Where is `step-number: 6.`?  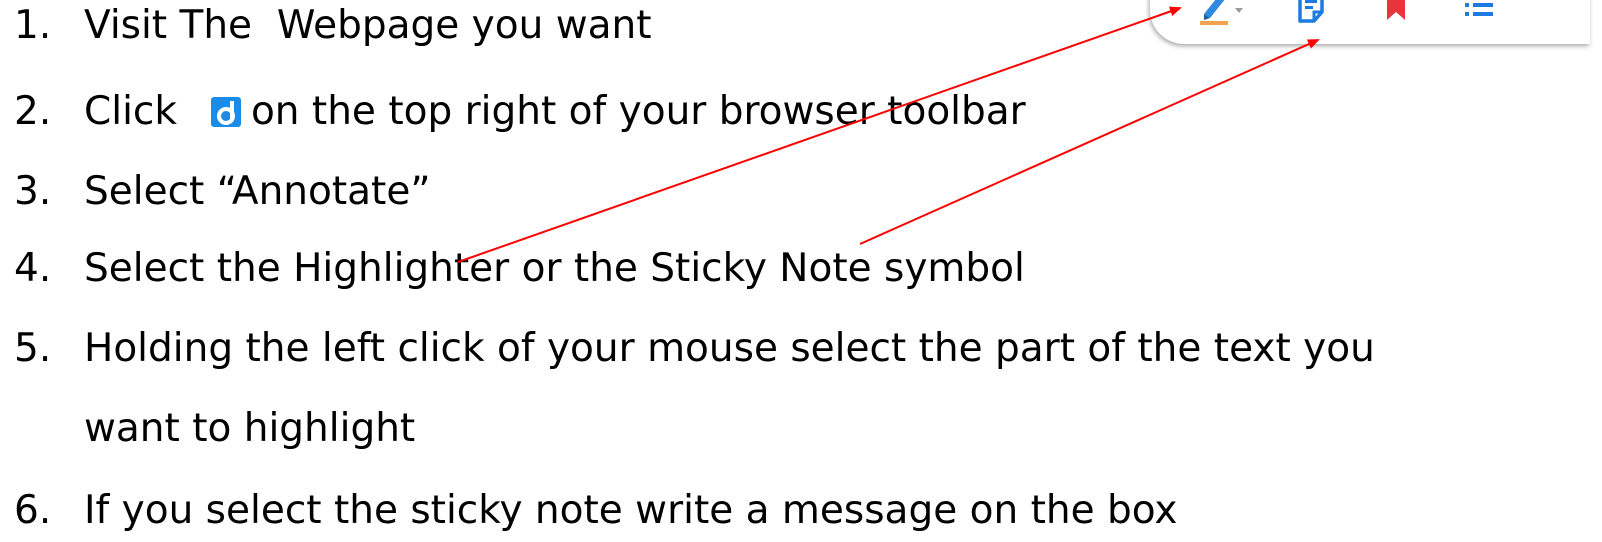 step-number: 6. is located at coordinates (33, 510).